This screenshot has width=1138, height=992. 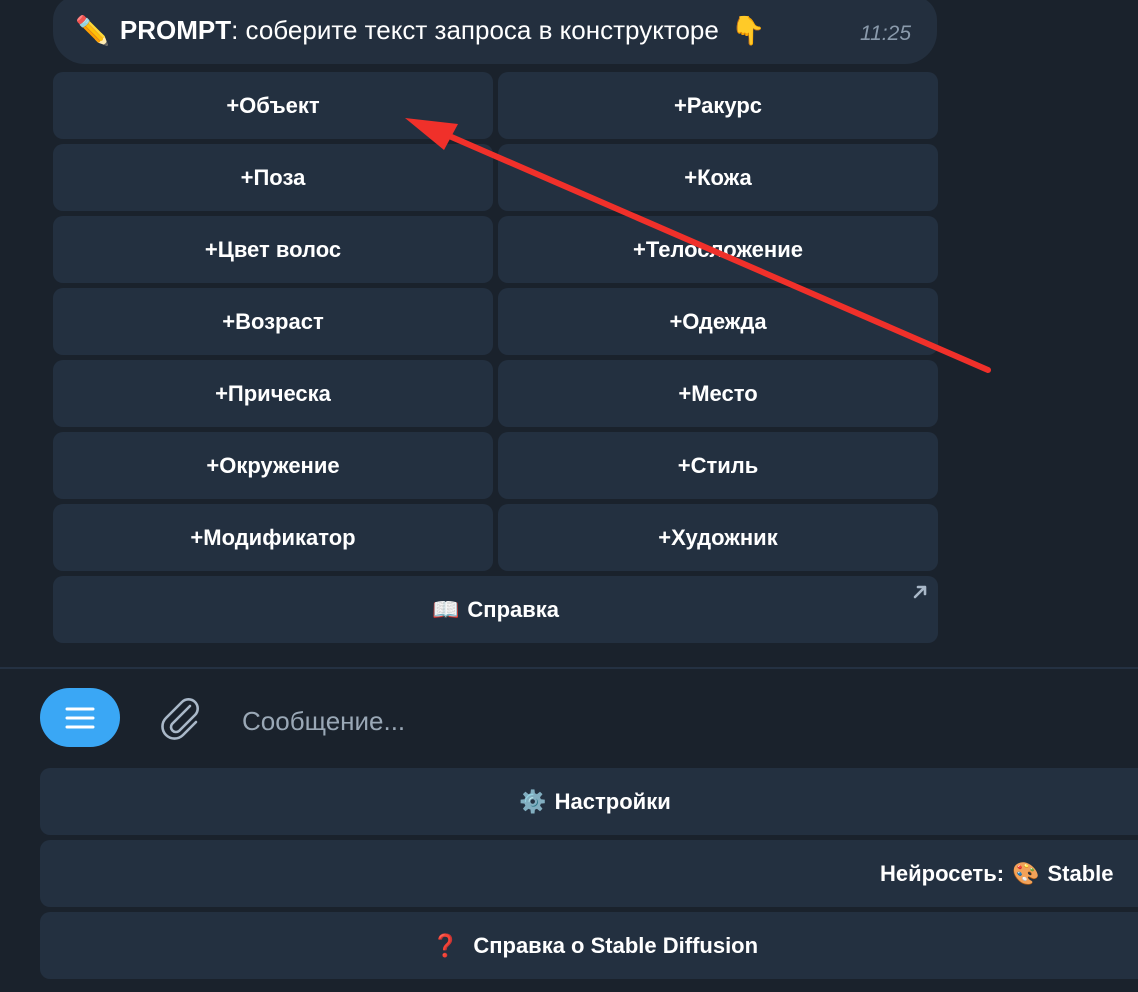 I want to click on inline-button-place: +Место, so click(x=718, y=393).